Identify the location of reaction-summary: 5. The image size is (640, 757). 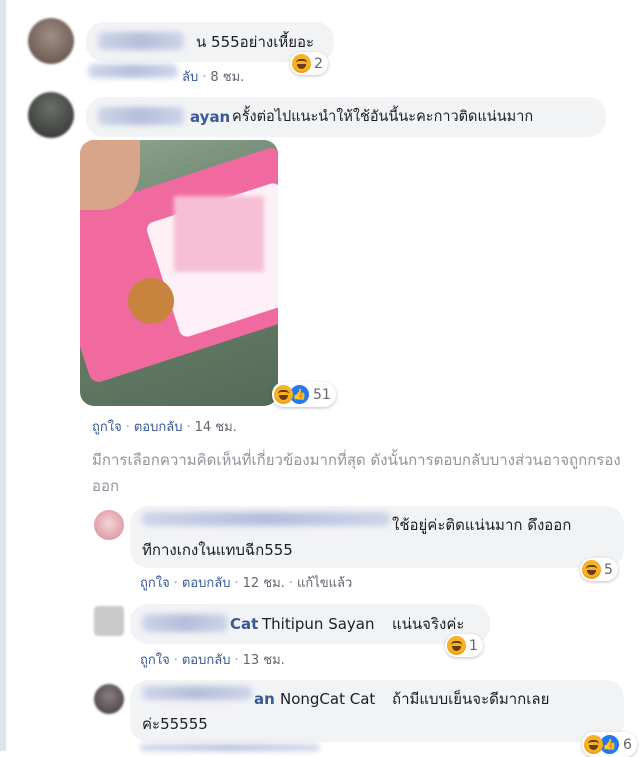
(599, 569).